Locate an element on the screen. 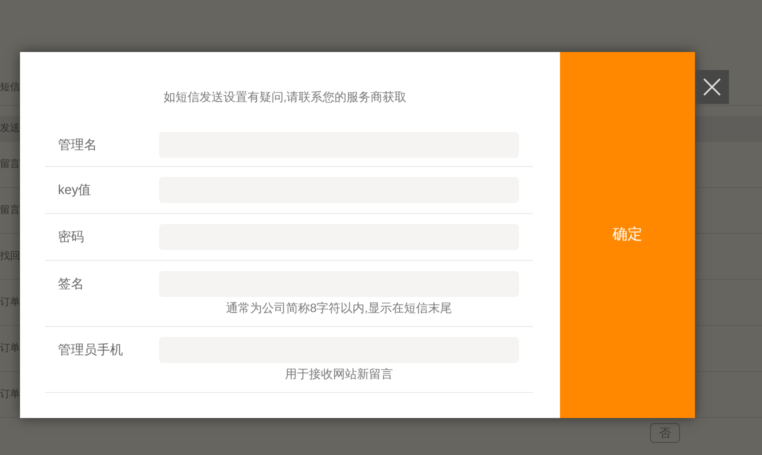  field-label: 签名 is located at coordinates (71, 284).